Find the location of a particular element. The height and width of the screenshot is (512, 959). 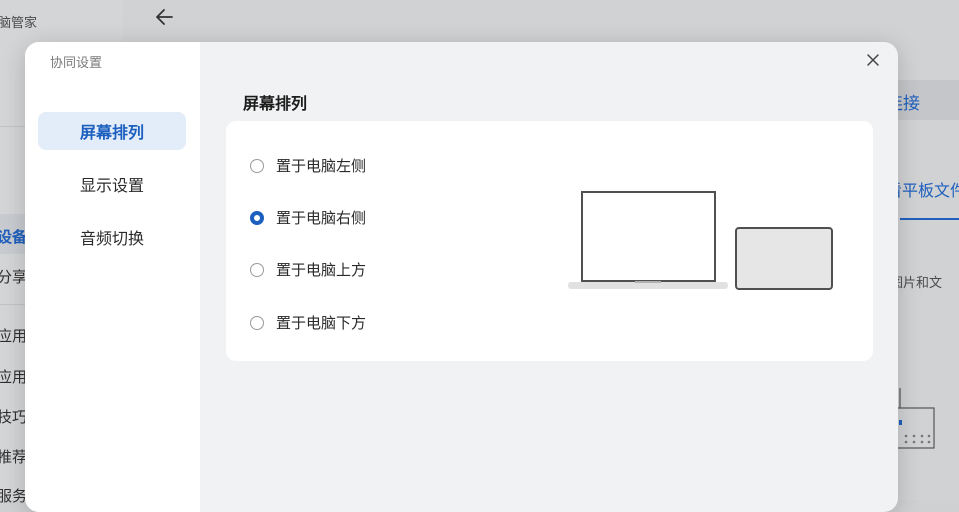

option-top: 置于电脑上方 is located at coordinates (308, 269).